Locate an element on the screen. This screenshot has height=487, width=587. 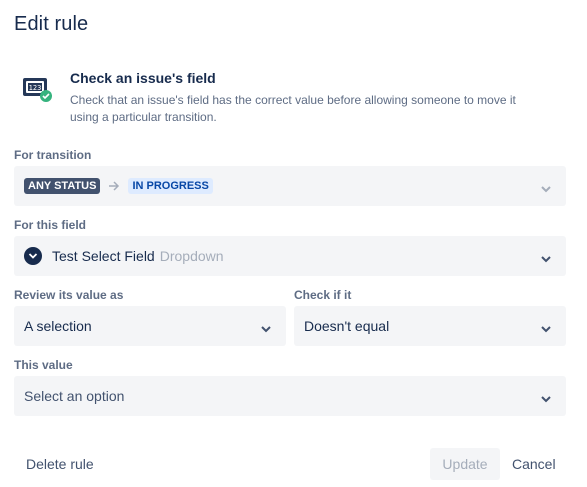
field-type: Dropdown is located at coordinates (191, 256).